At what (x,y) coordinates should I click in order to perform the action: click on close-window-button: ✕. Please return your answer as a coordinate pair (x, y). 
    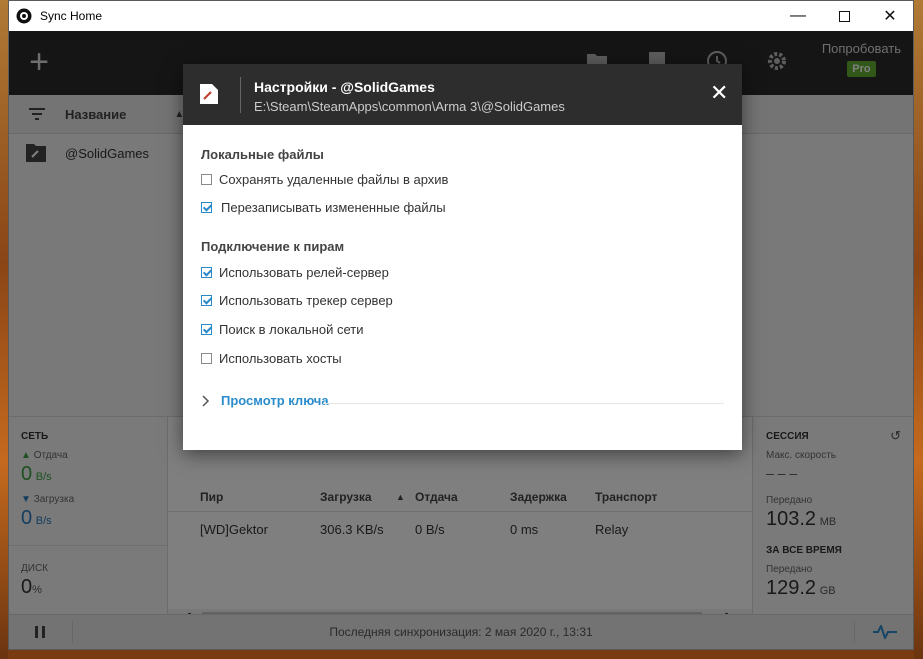
    Looking at the image, I should click on (890, 16).